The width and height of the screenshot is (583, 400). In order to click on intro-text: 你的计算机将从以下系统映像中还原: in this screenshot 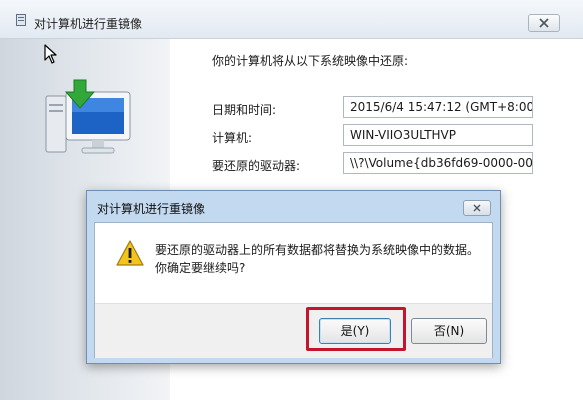, I will do `click(310, 61)`.